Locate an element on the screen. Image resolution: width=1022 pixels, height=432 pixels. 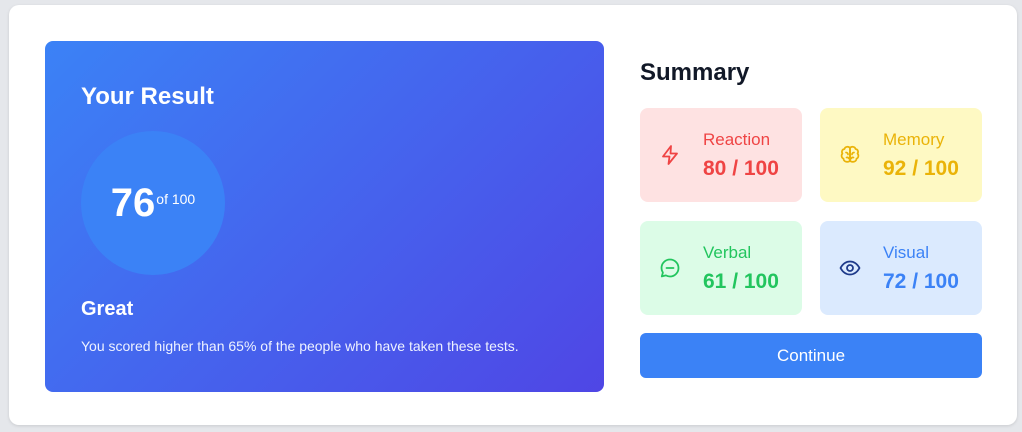
result-rating: Great is located at coordinates (107, 309).